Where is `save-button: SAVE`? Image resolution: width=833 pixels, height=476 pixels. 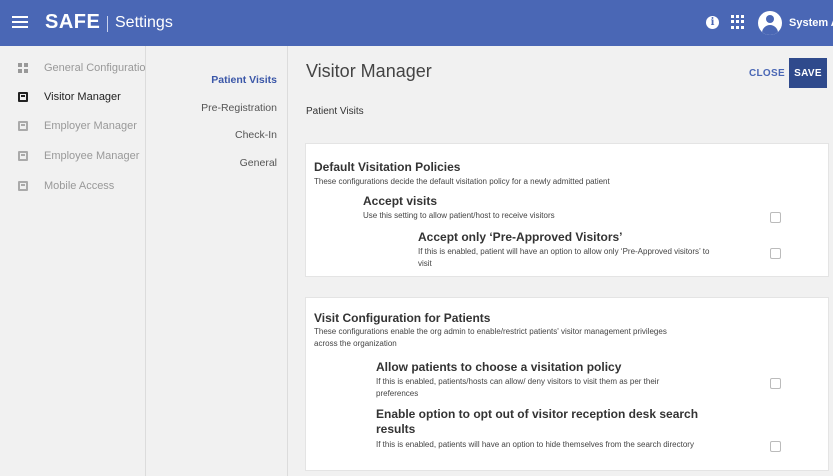 save-button: SAVE is located at coordinates (808, 73).